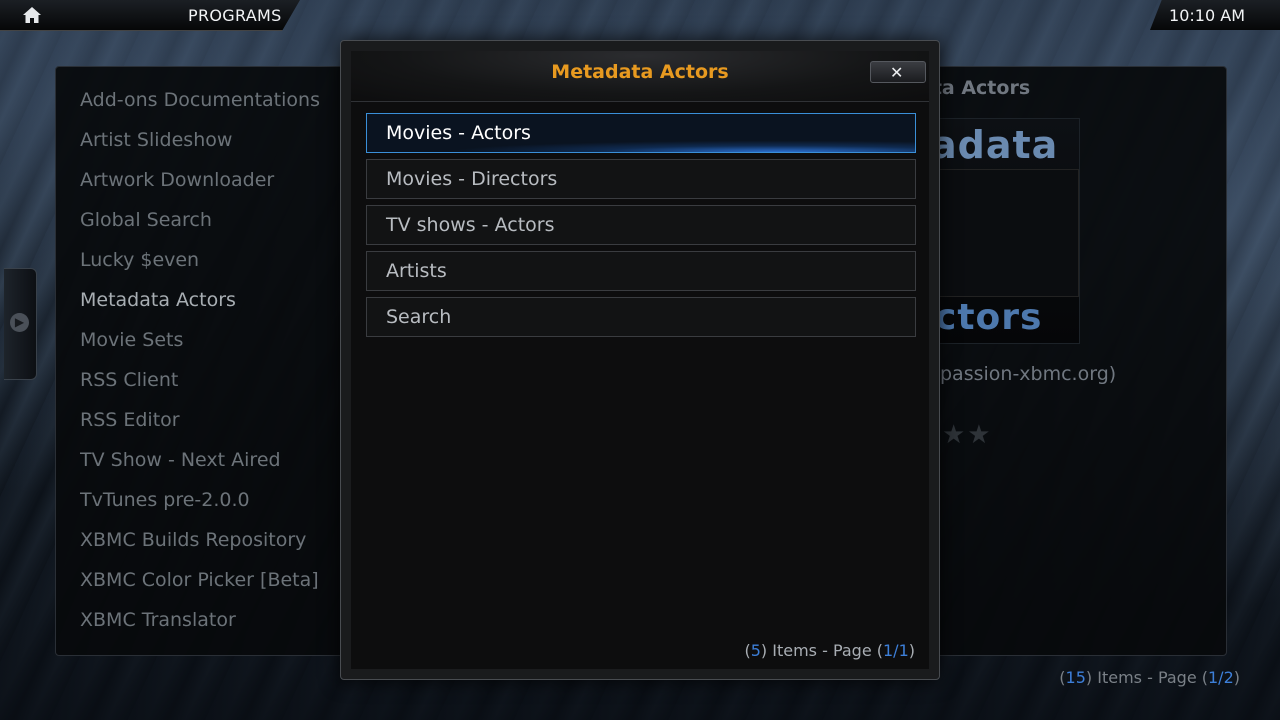  What do you see at coordinates (215, 182) in the screenshot?
I see `addon-list-item: Artwork Downloader` at bounding box center [215, 182].